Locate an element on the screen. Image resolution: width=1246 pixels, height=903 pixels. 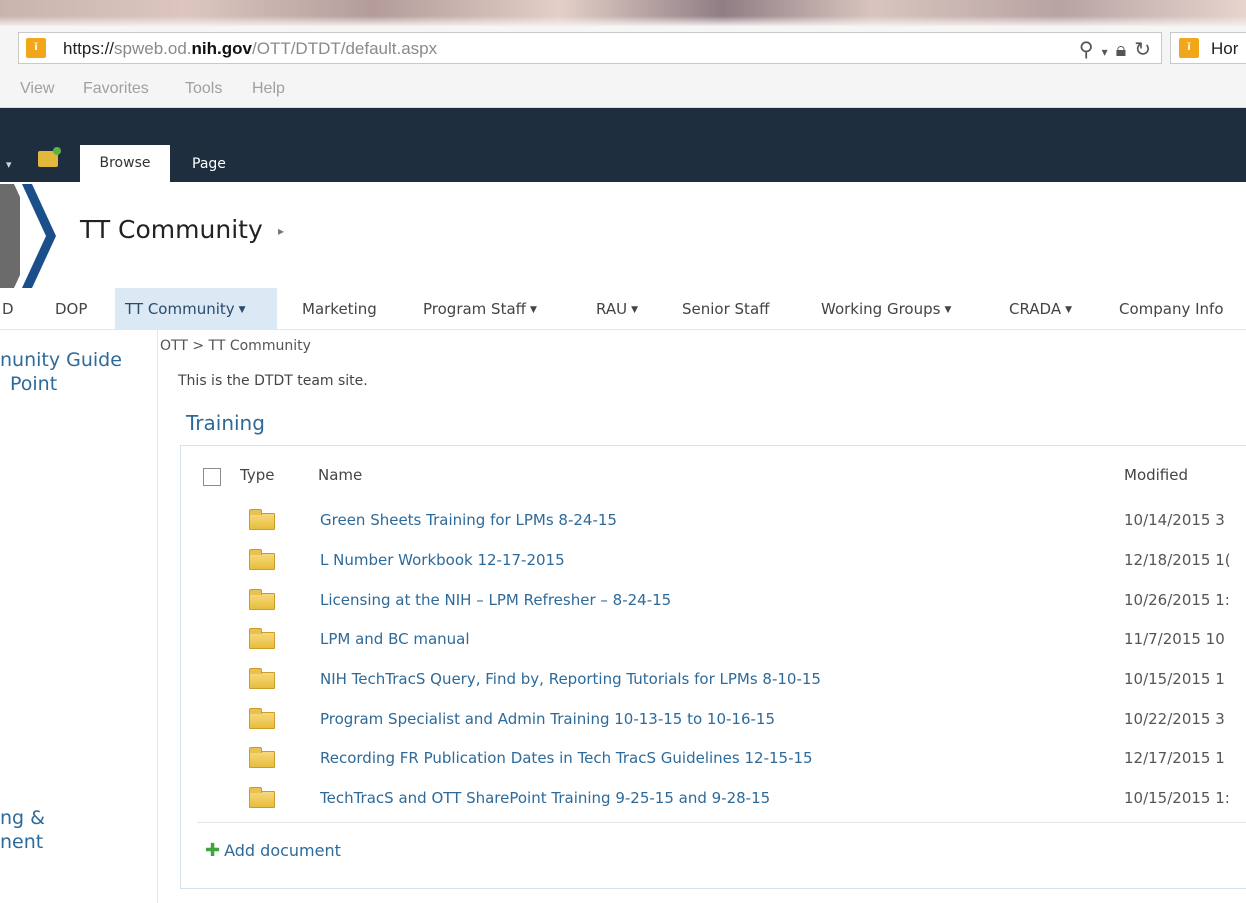
library-title: Training is located at coordinates (225, 423).